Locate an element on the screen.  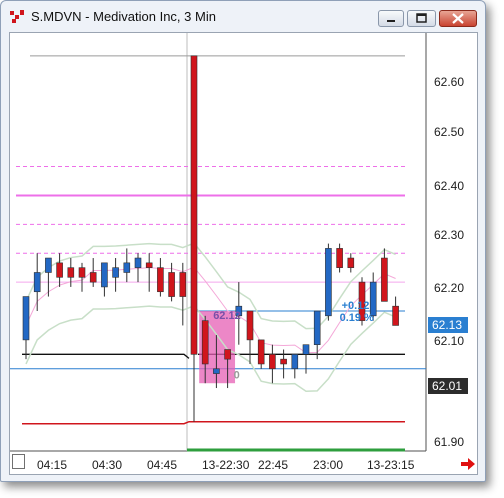
highlight-price-label: 62.12 is located at coordinates (227, 316).